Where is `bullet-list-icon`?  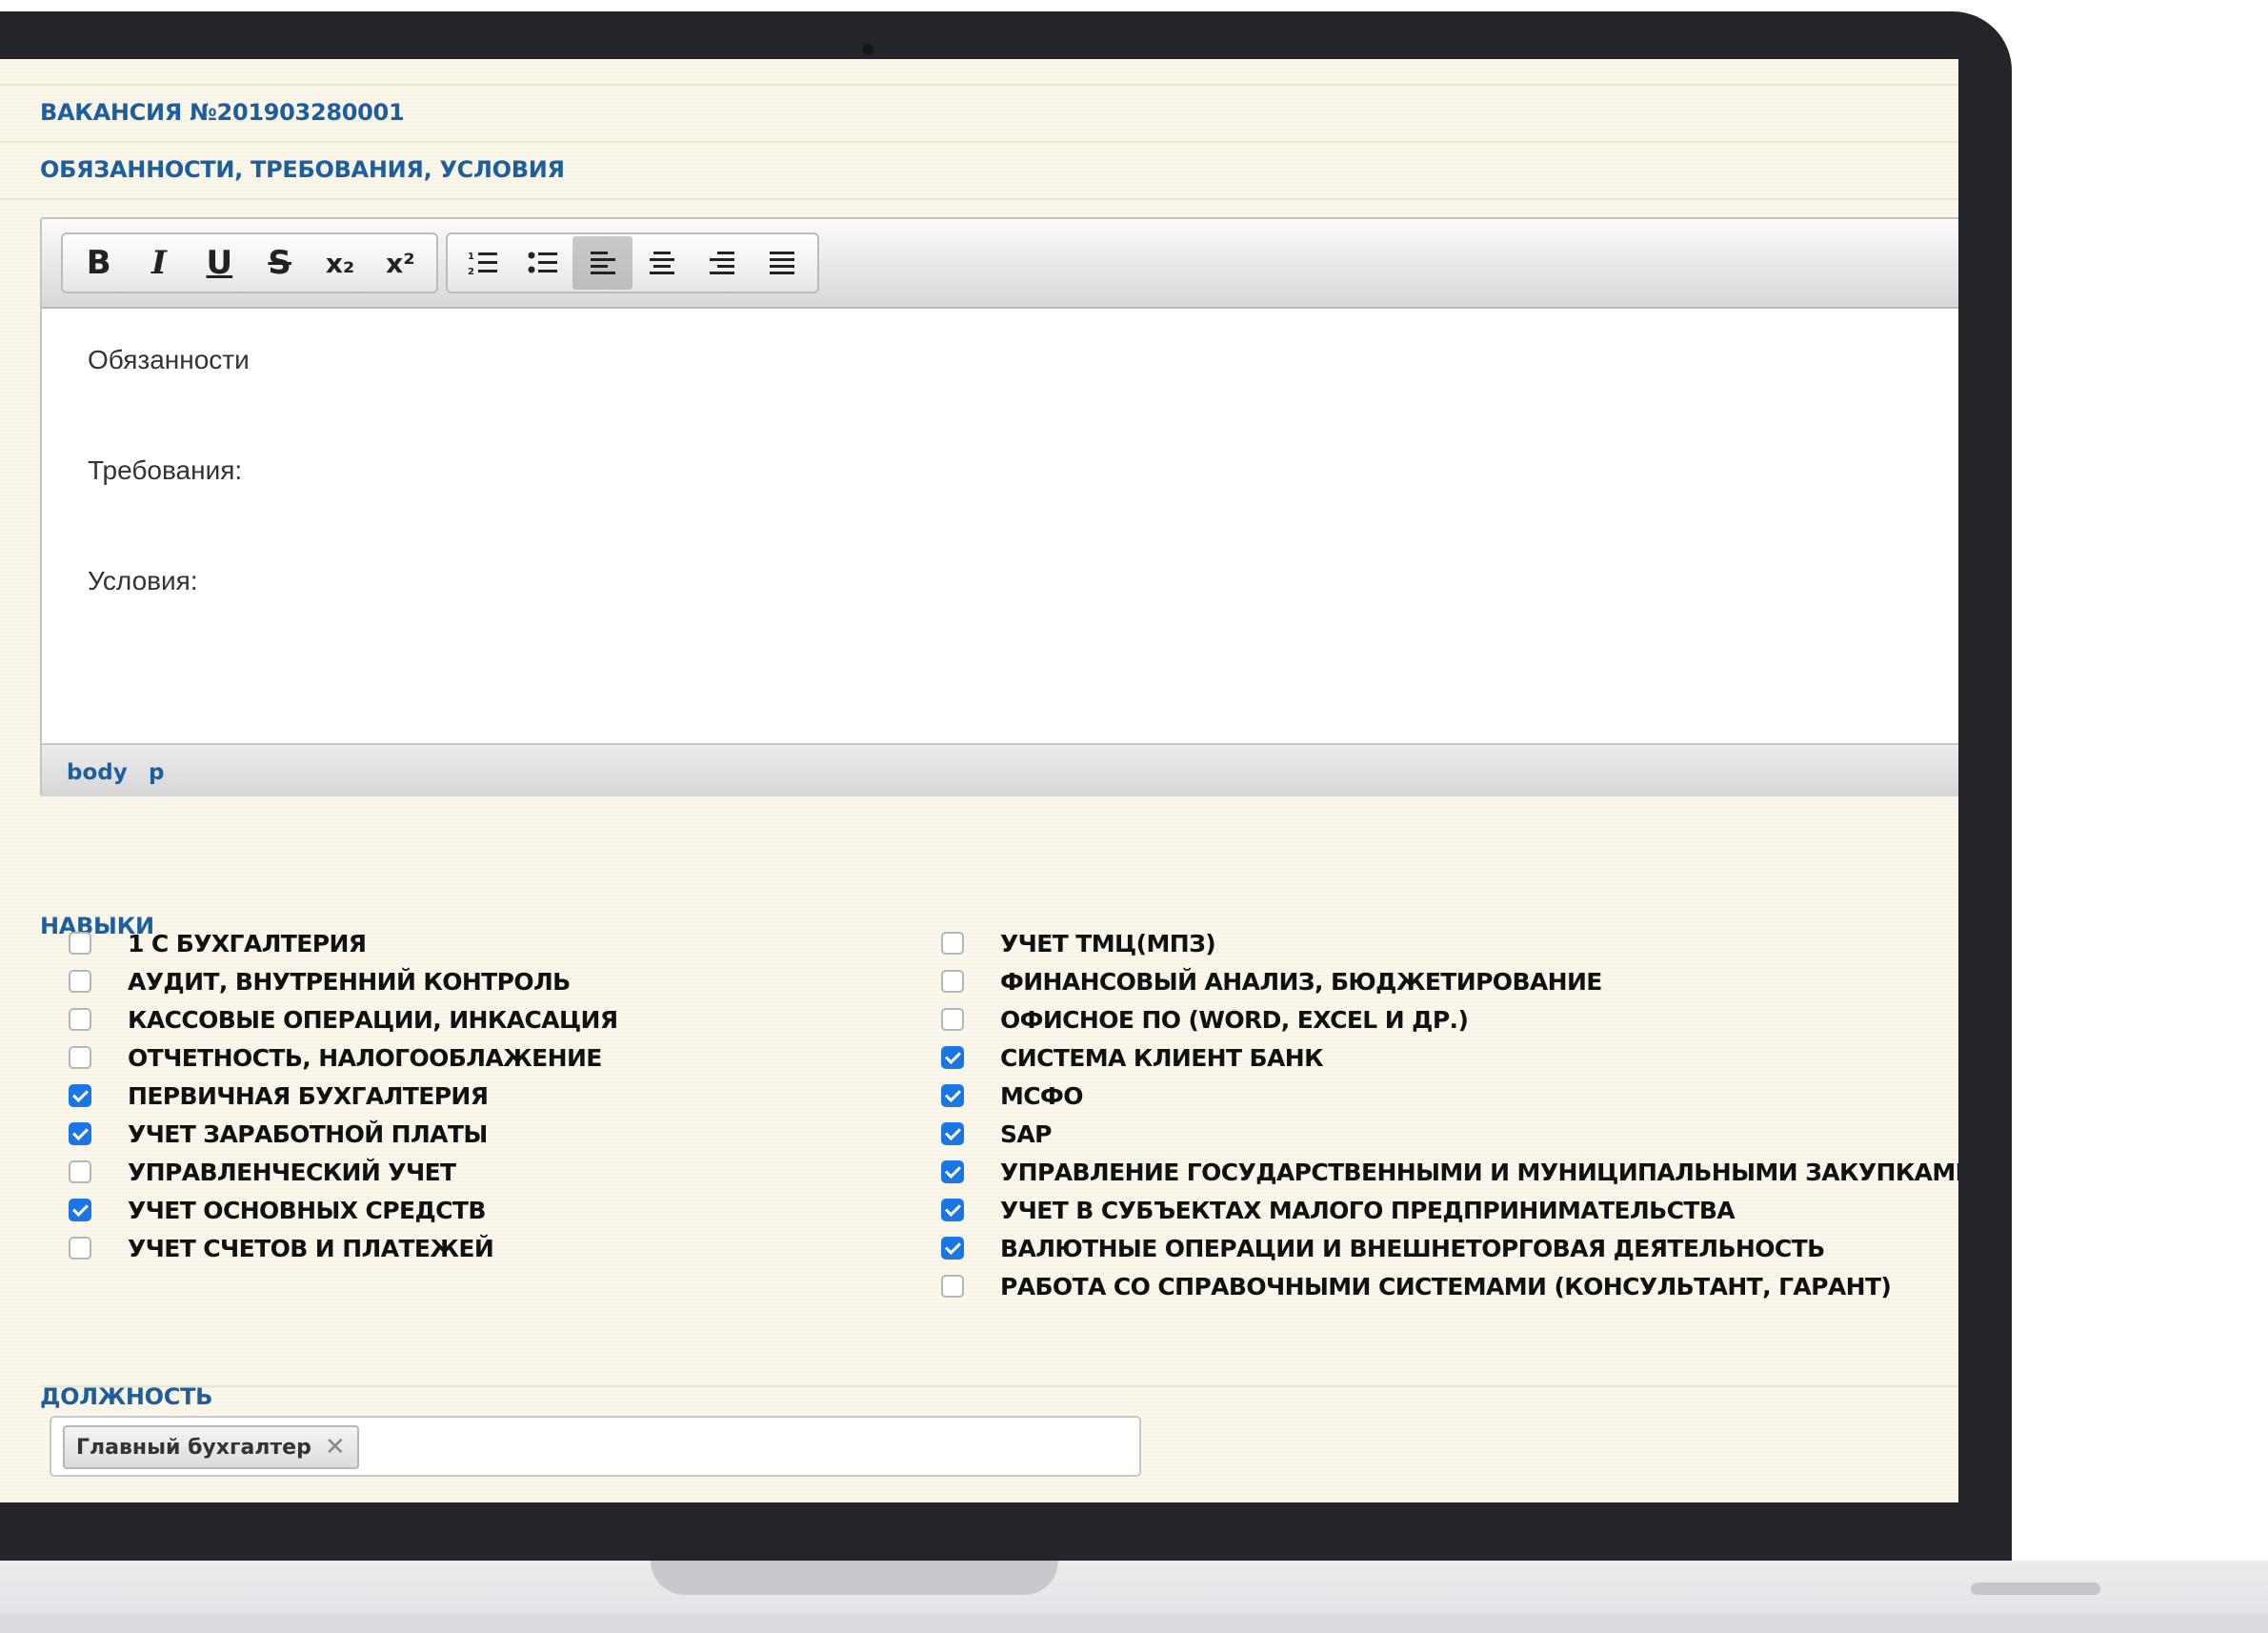 bullet-list-icon is located at coordinates (543, 263).